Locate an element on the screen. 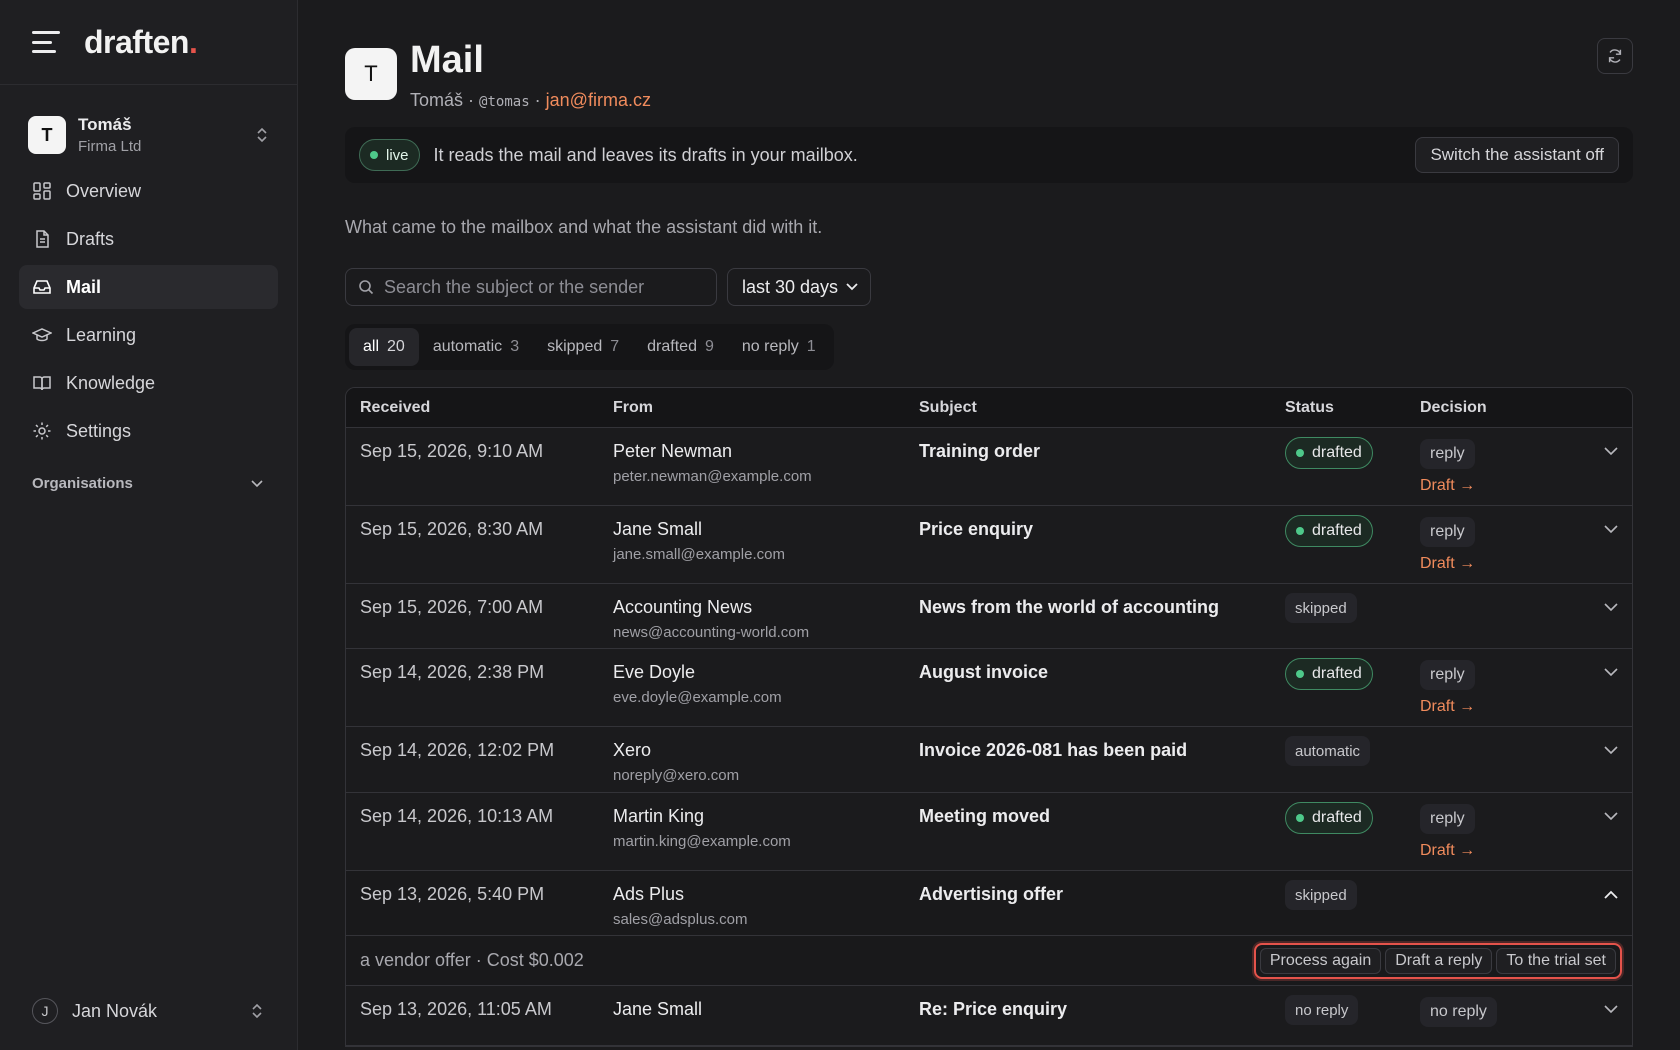 The image size is (1680, 1050). sidebar-item-drafts: Drafts is located at coordinates (148, 239).